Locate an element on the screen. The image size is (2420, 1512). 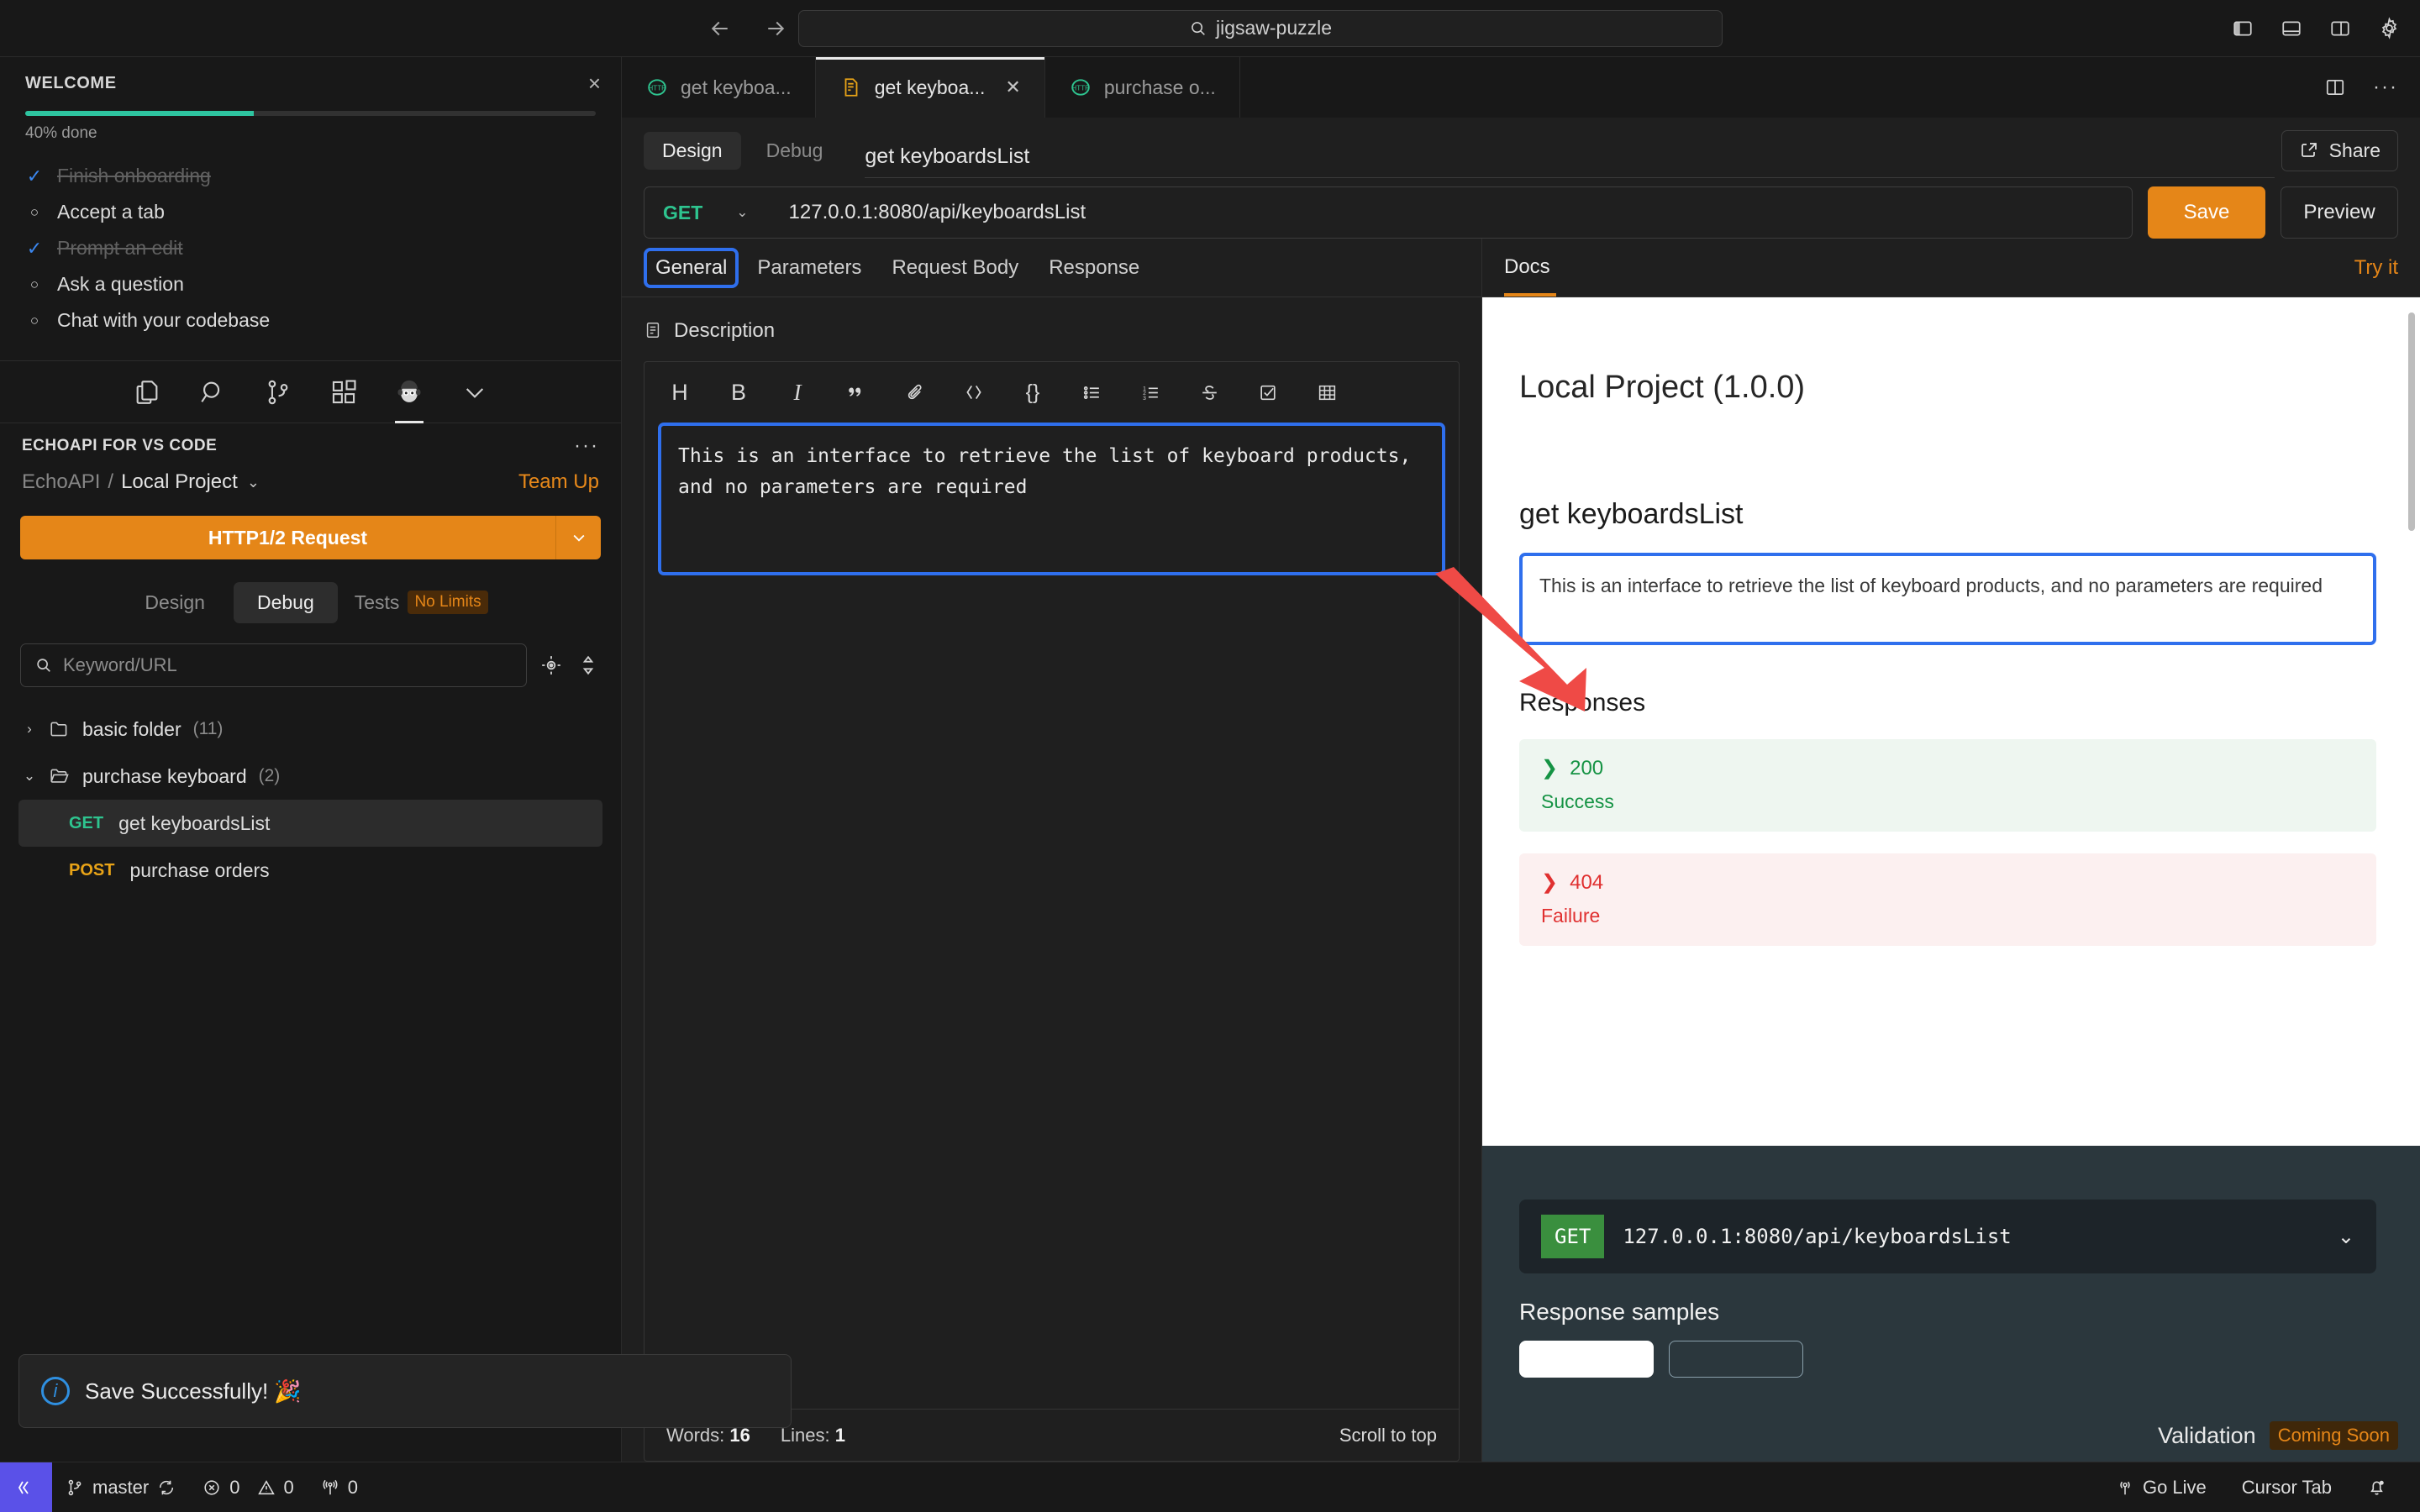
response-code: 404 is located at coordinates (1587, 882).